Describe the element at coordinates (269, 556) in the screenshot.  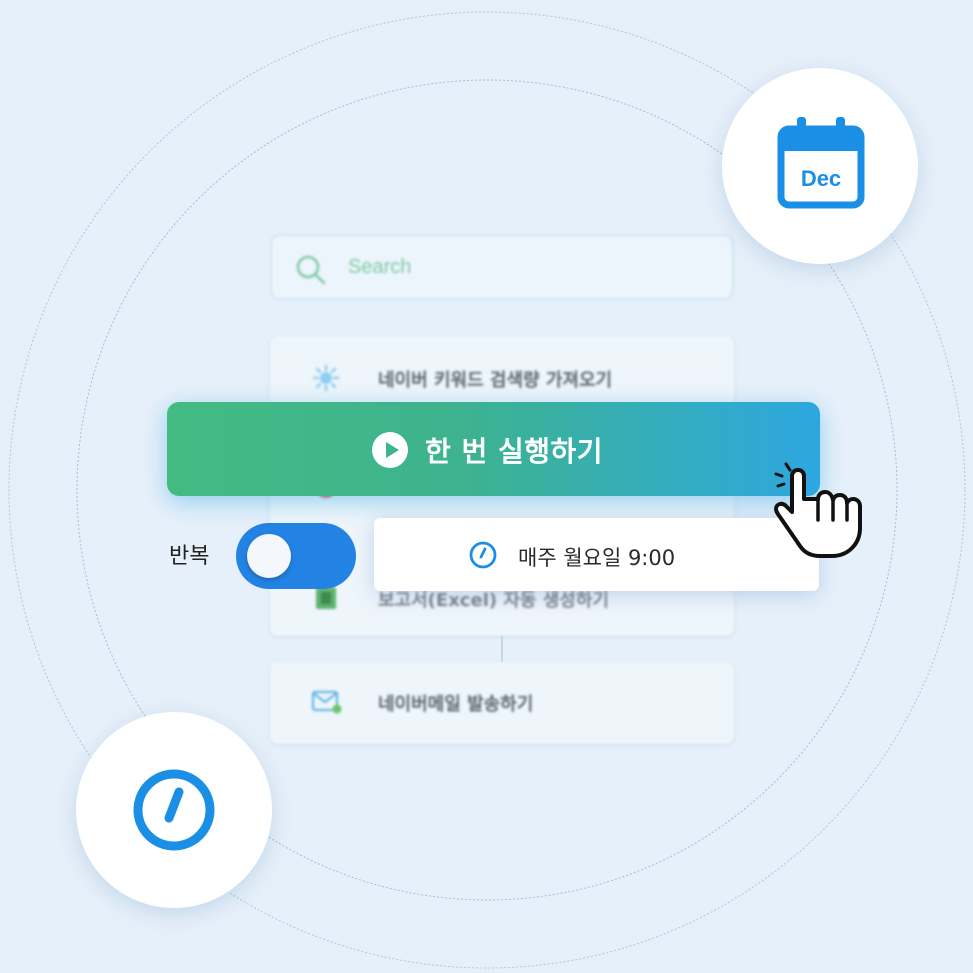
I see `toggle-knob` at that location.